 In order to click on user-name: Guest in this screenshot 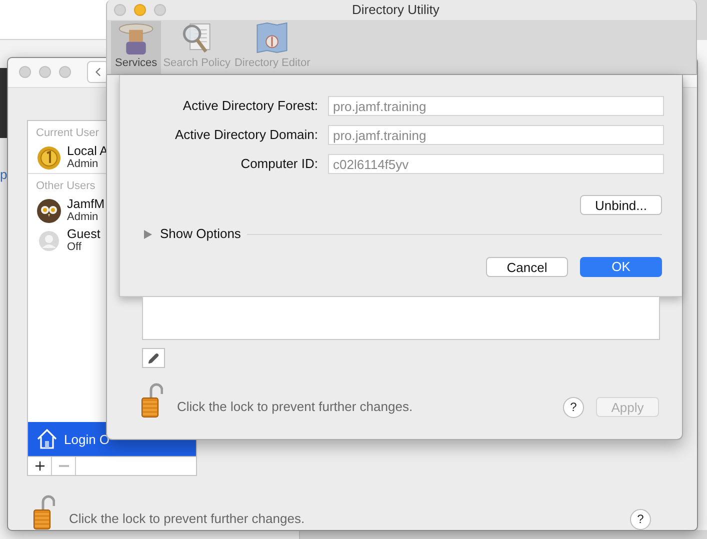, I will do `click(83, 234)`.